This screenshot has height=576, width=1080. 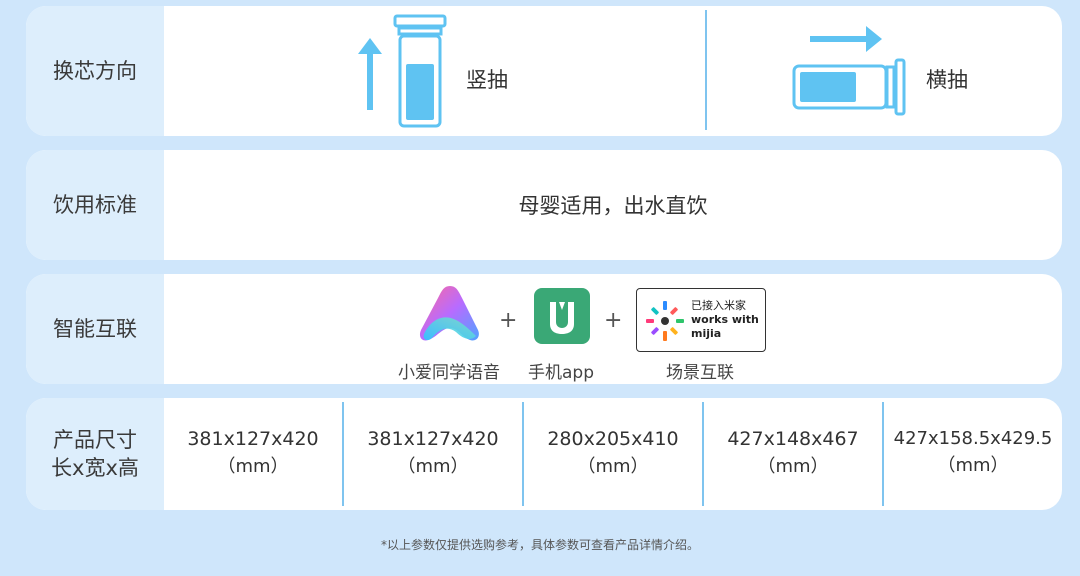 I want to click on row-label: 产品尺寸 长x宽x高, so click(x=95, y=454).